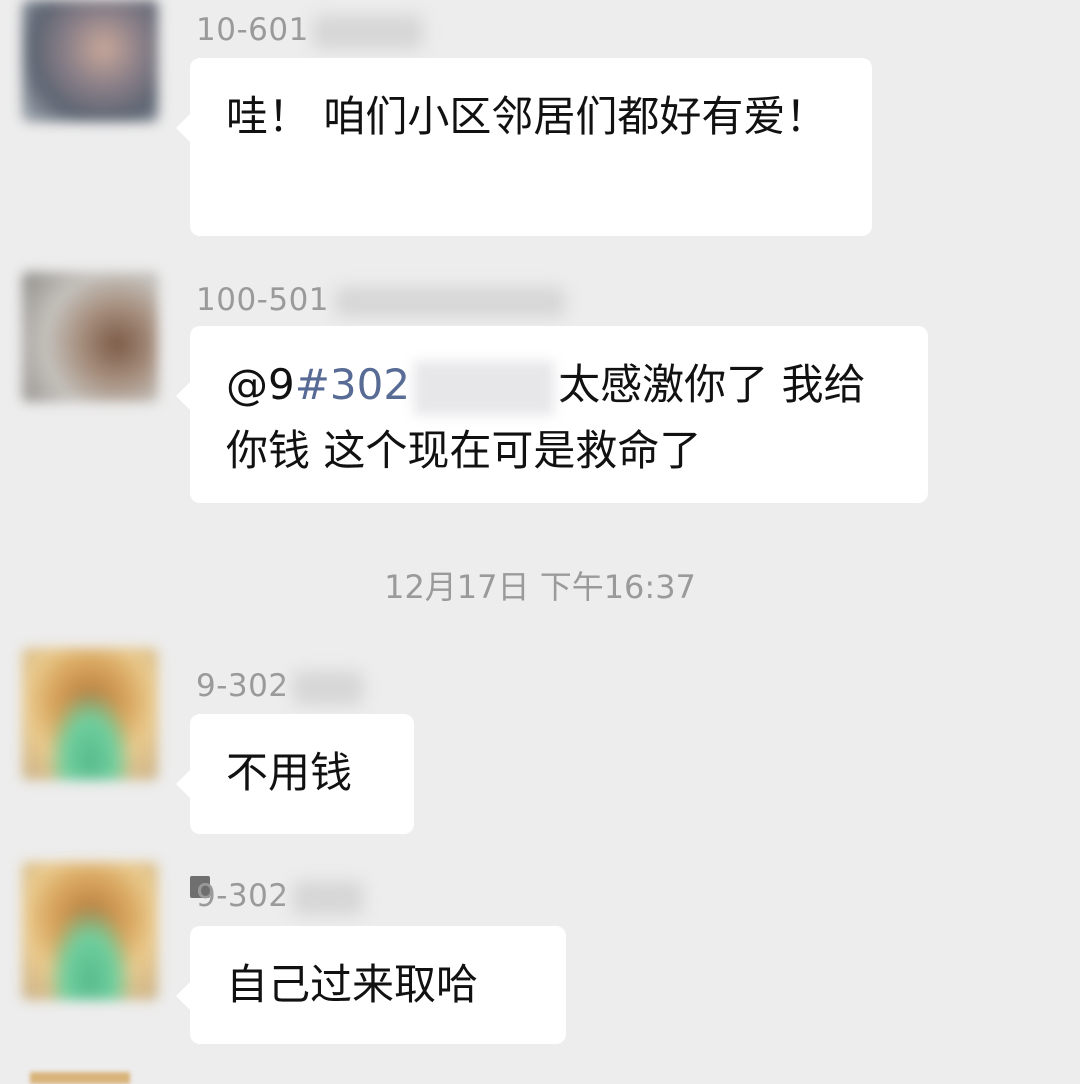  What do you see at coordinates (309, 30) in the screenshot?
I see `sender-name: 10-601` at bounding box center [309, 30].